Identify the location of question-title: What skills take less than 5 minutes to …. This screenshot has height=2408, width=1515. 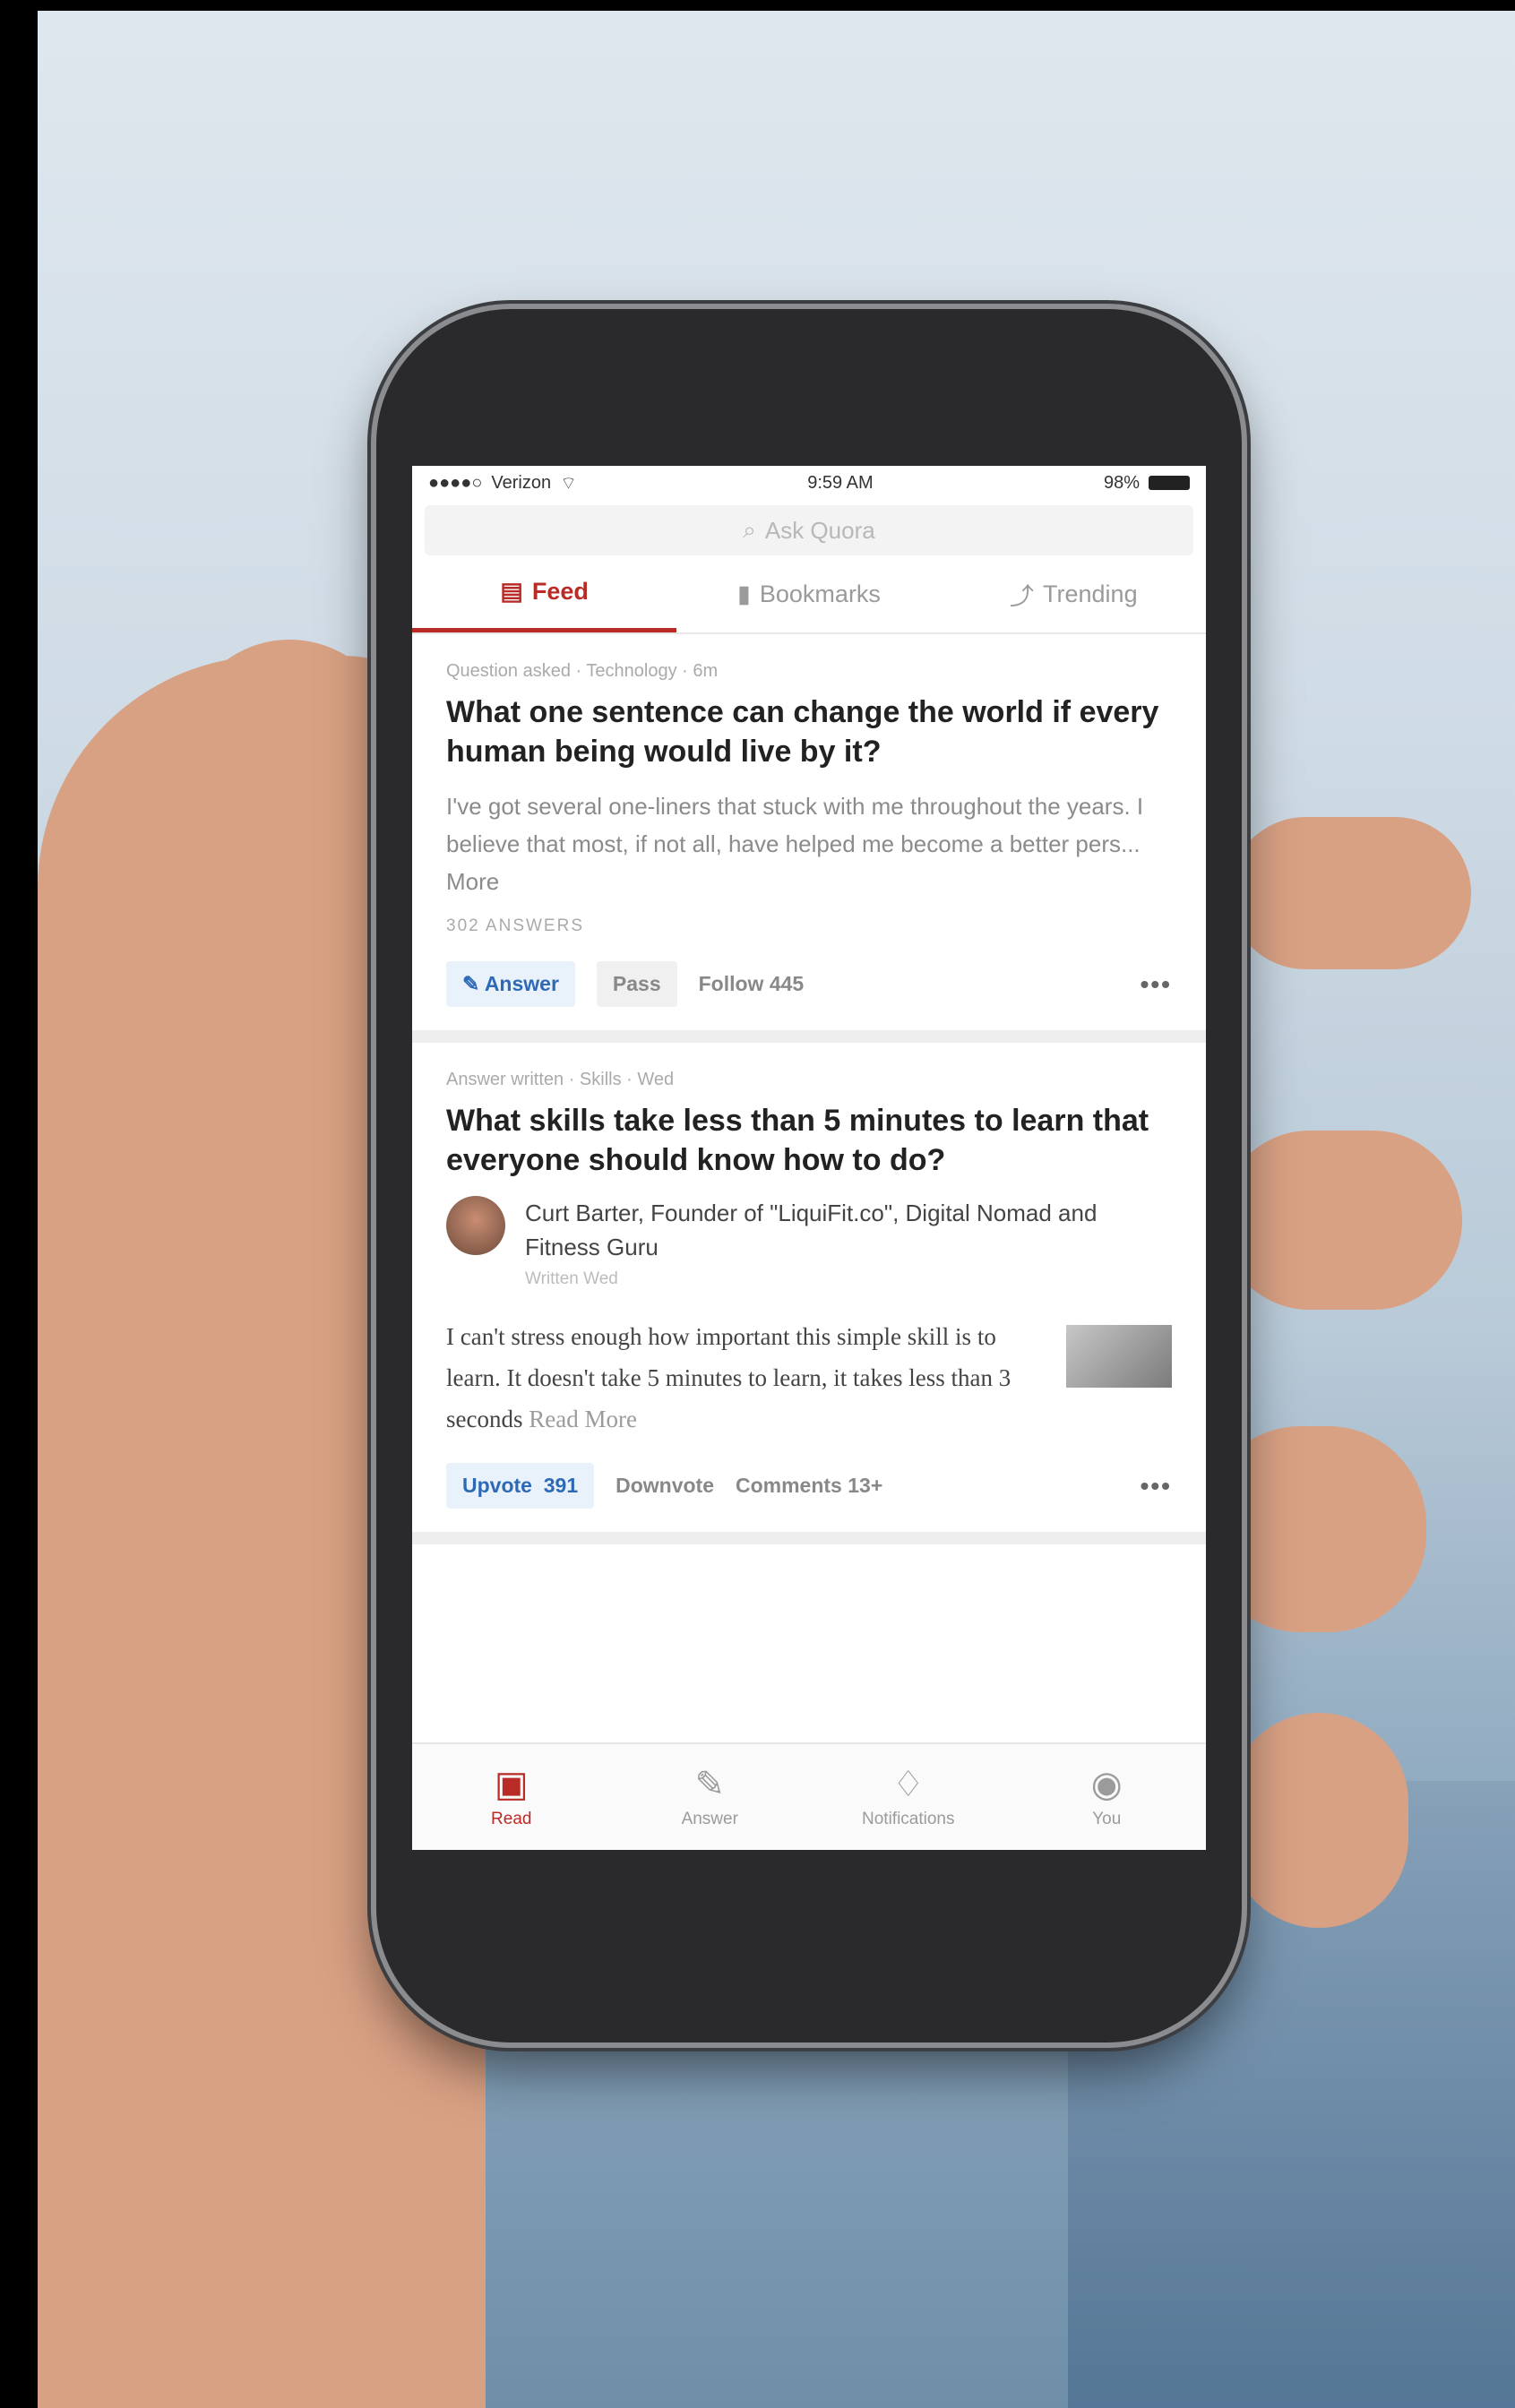
(809, 1140).